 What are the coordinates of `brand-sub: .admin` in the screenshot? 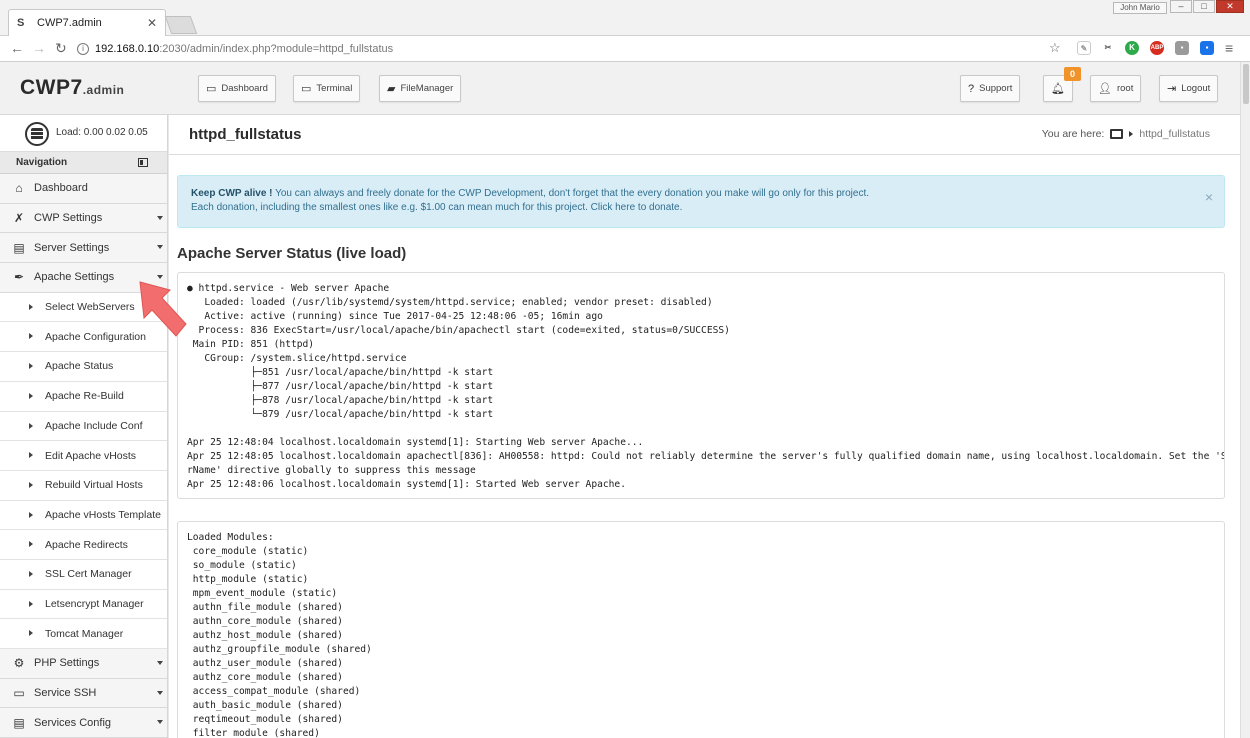 It's located at (103, 90).